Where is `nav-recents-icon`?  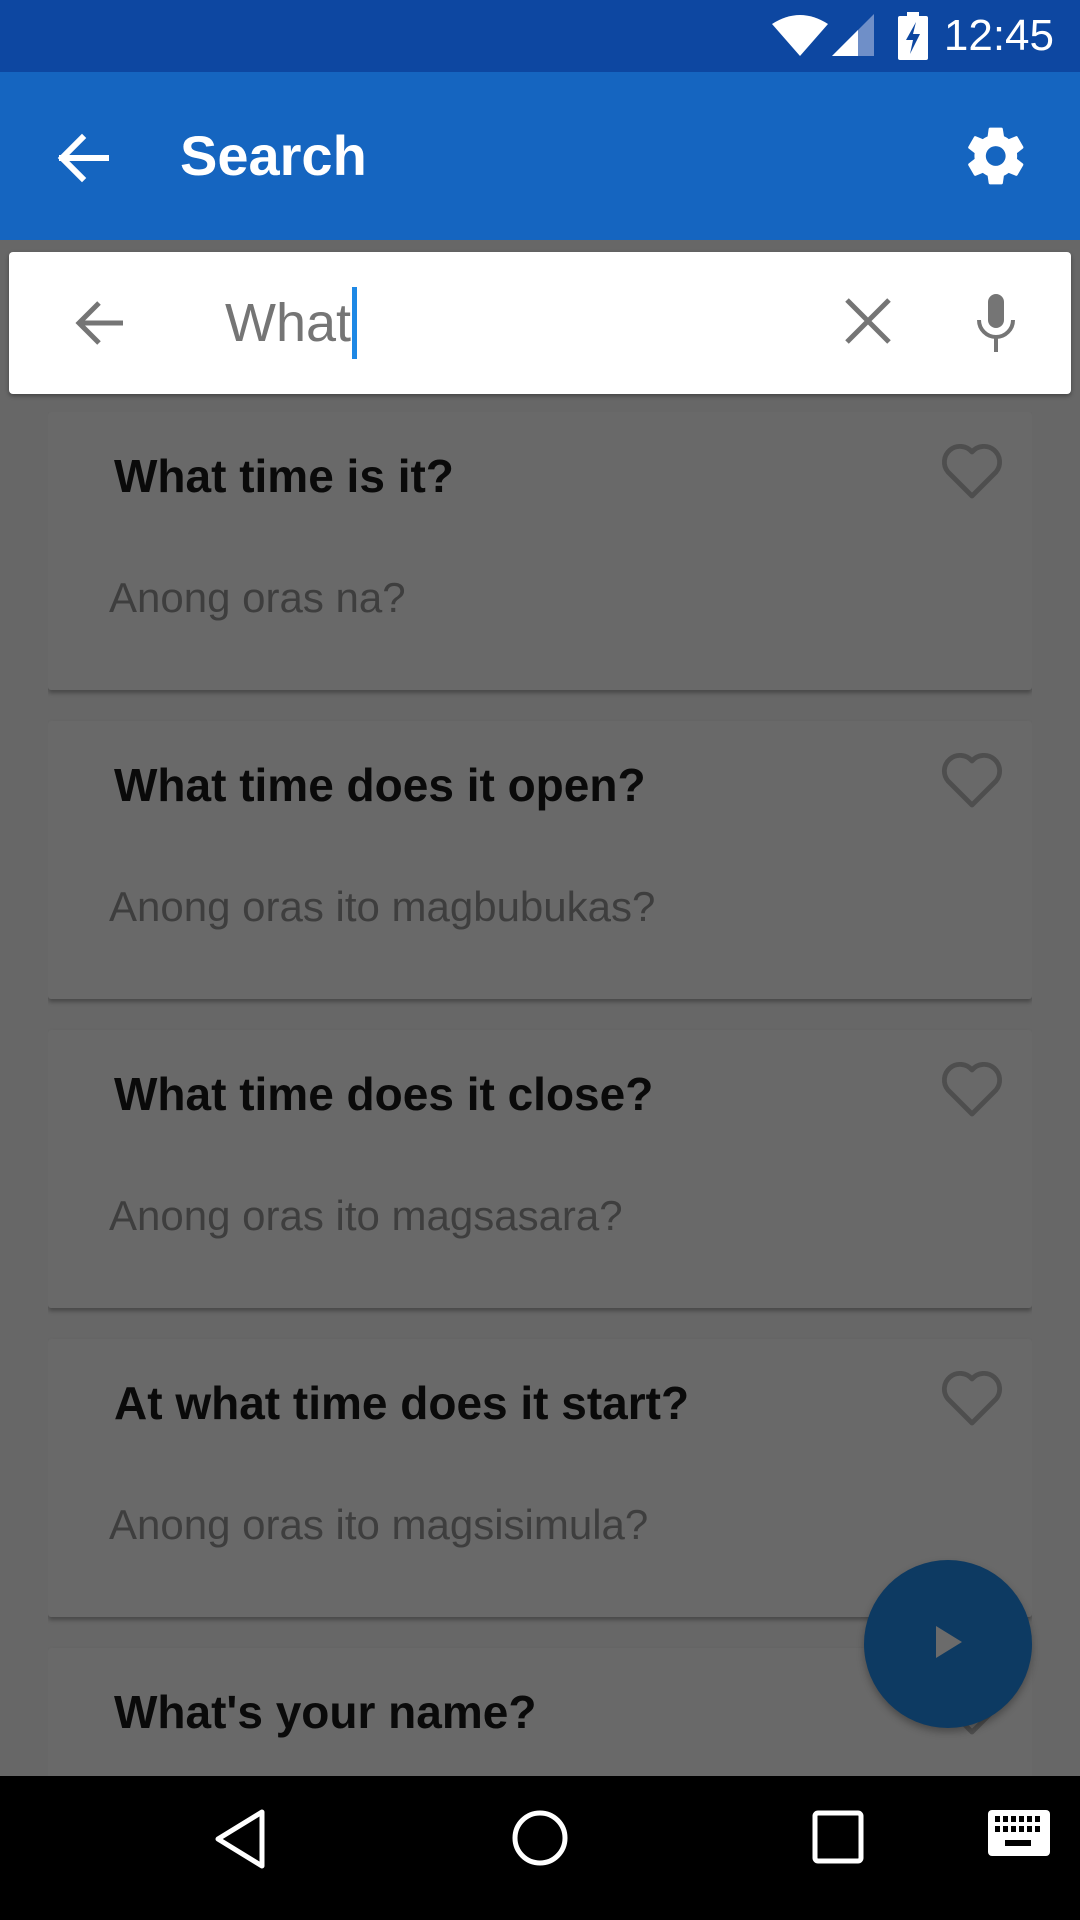 nav-recents-icon is located at coordinates (839, 1838).